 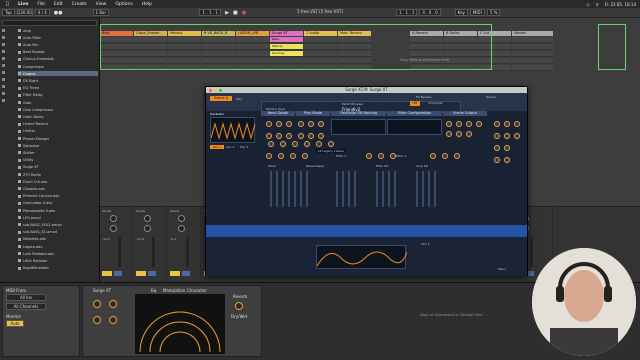 I want to click on search-input, so click(x=49, y=23).